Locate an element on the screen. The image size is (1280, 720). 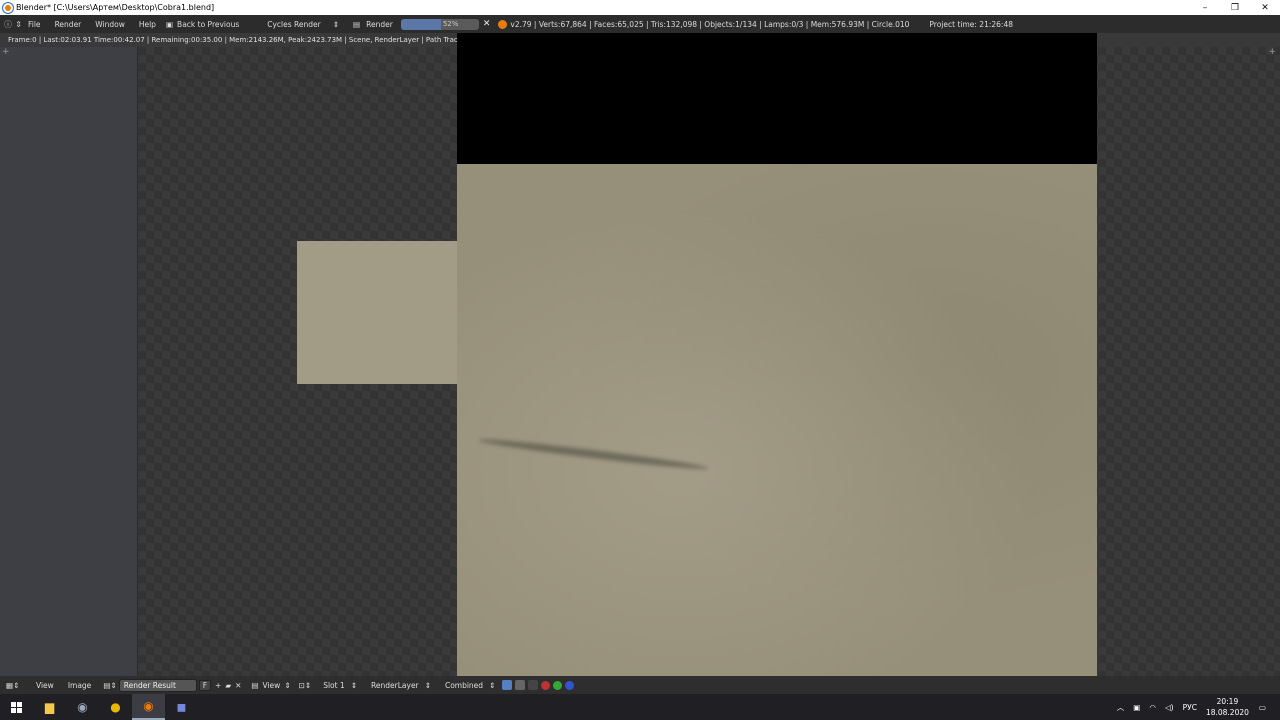
render-engine-select: Cycles Render ⇕ is located at coordinates (303, 24).